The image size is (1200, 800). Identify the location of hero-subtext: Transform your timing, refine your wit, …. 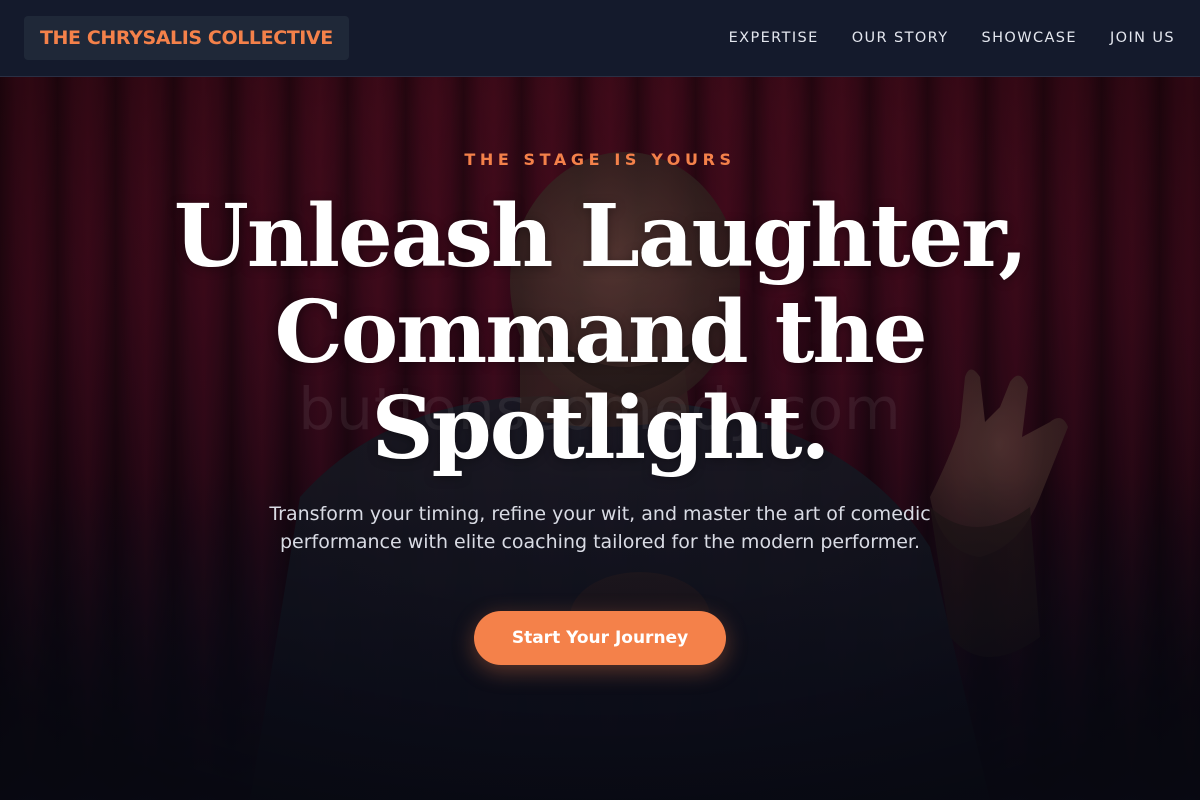
(600, 528).